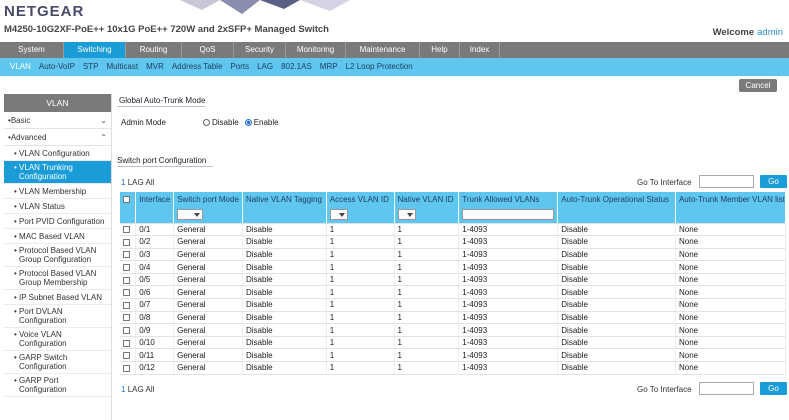 The height and width of the screenshot is (420, 789). What do you see at coordinates (379, 67) in the screenshot?
I see `sub-nav-l2-loop-protection: L2 Loop Protection` at bounding box center [379, 67].